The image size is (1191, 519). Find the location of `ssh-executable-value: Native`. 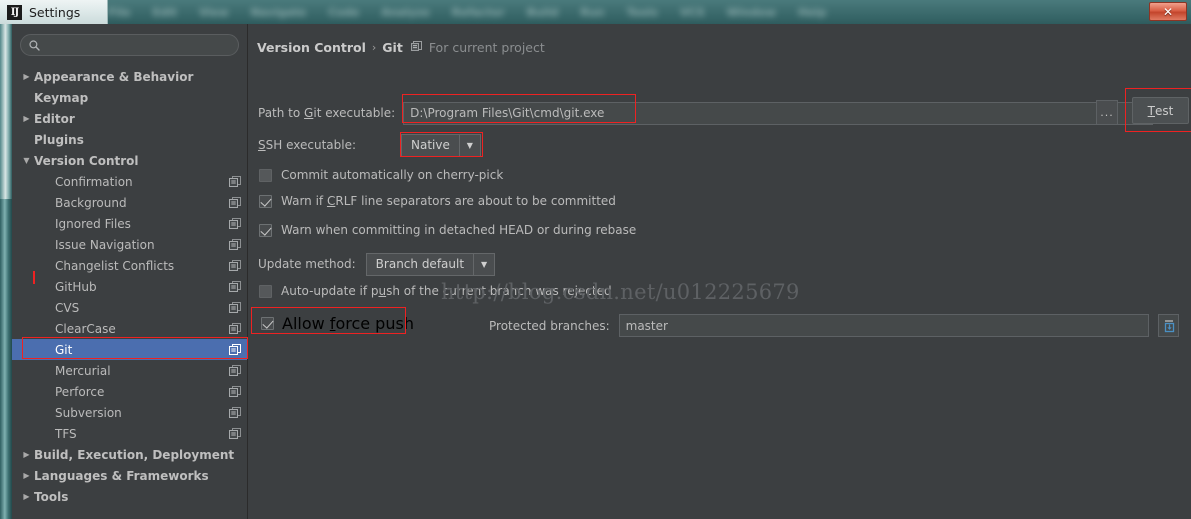

ssh-executable-value: Native is located at coordinates (430, 145).